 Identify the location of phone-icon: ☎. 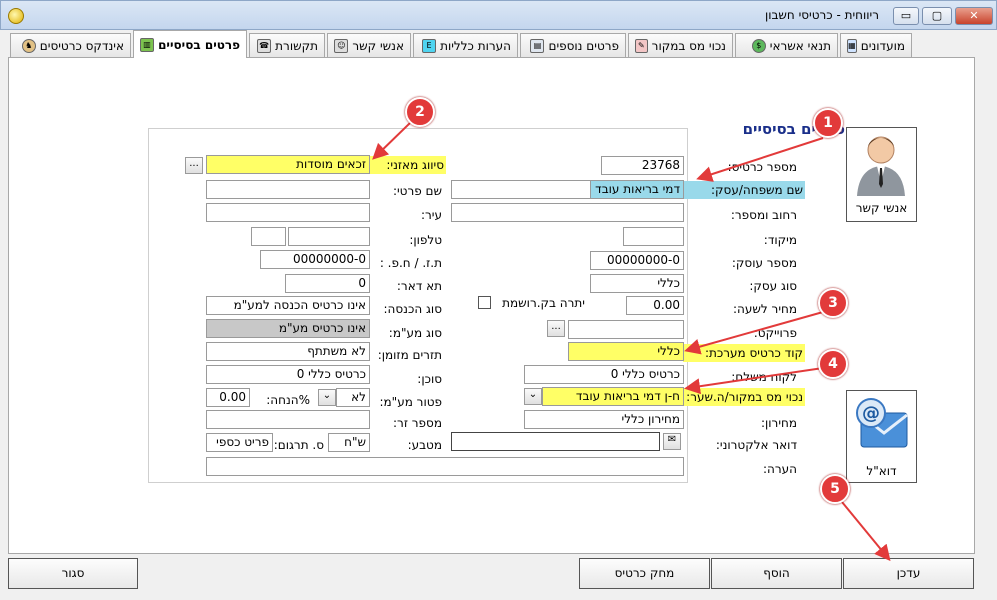
(264, 45).